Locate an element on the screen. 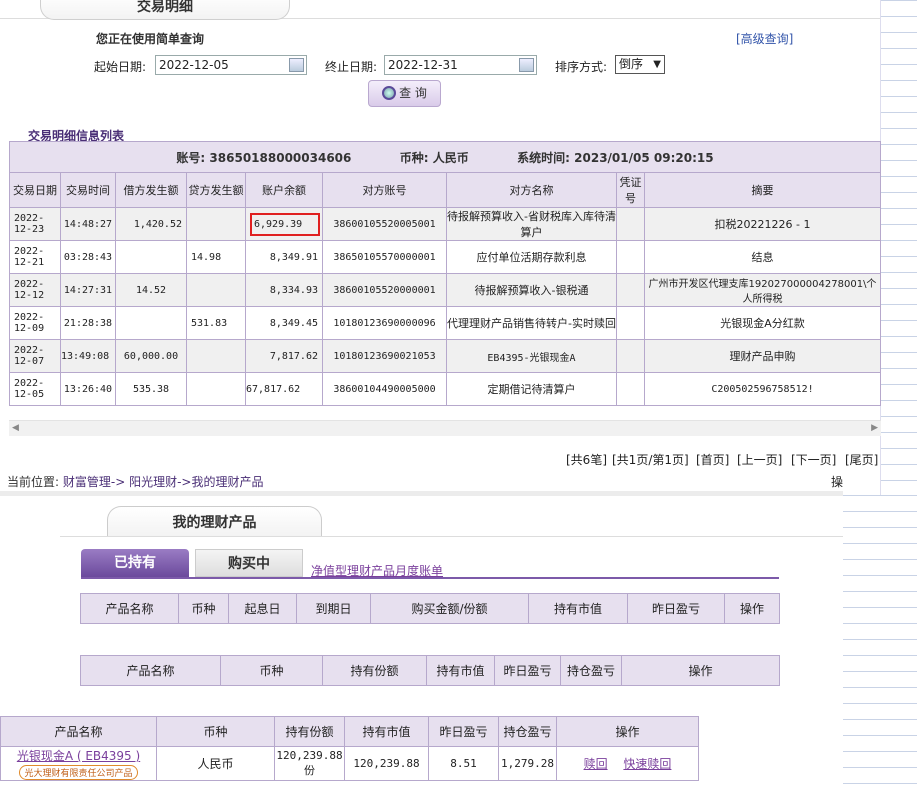 This screenshot has height=793, width=917. breadcrumb-sunshine: 阳光理财->我的理财产品 is located at coordinates (196, 482).